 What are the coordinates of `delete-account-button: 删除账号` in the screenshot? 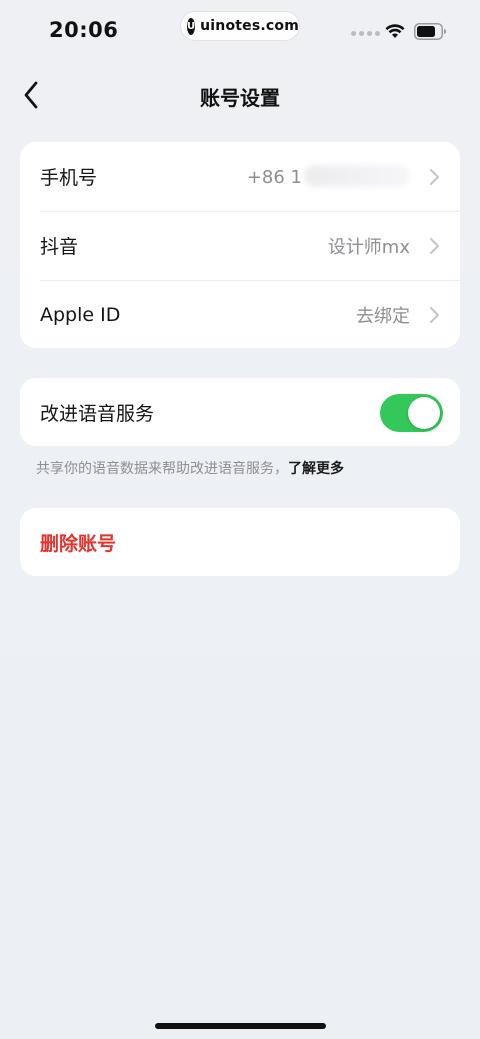 It's located at (78, 542).